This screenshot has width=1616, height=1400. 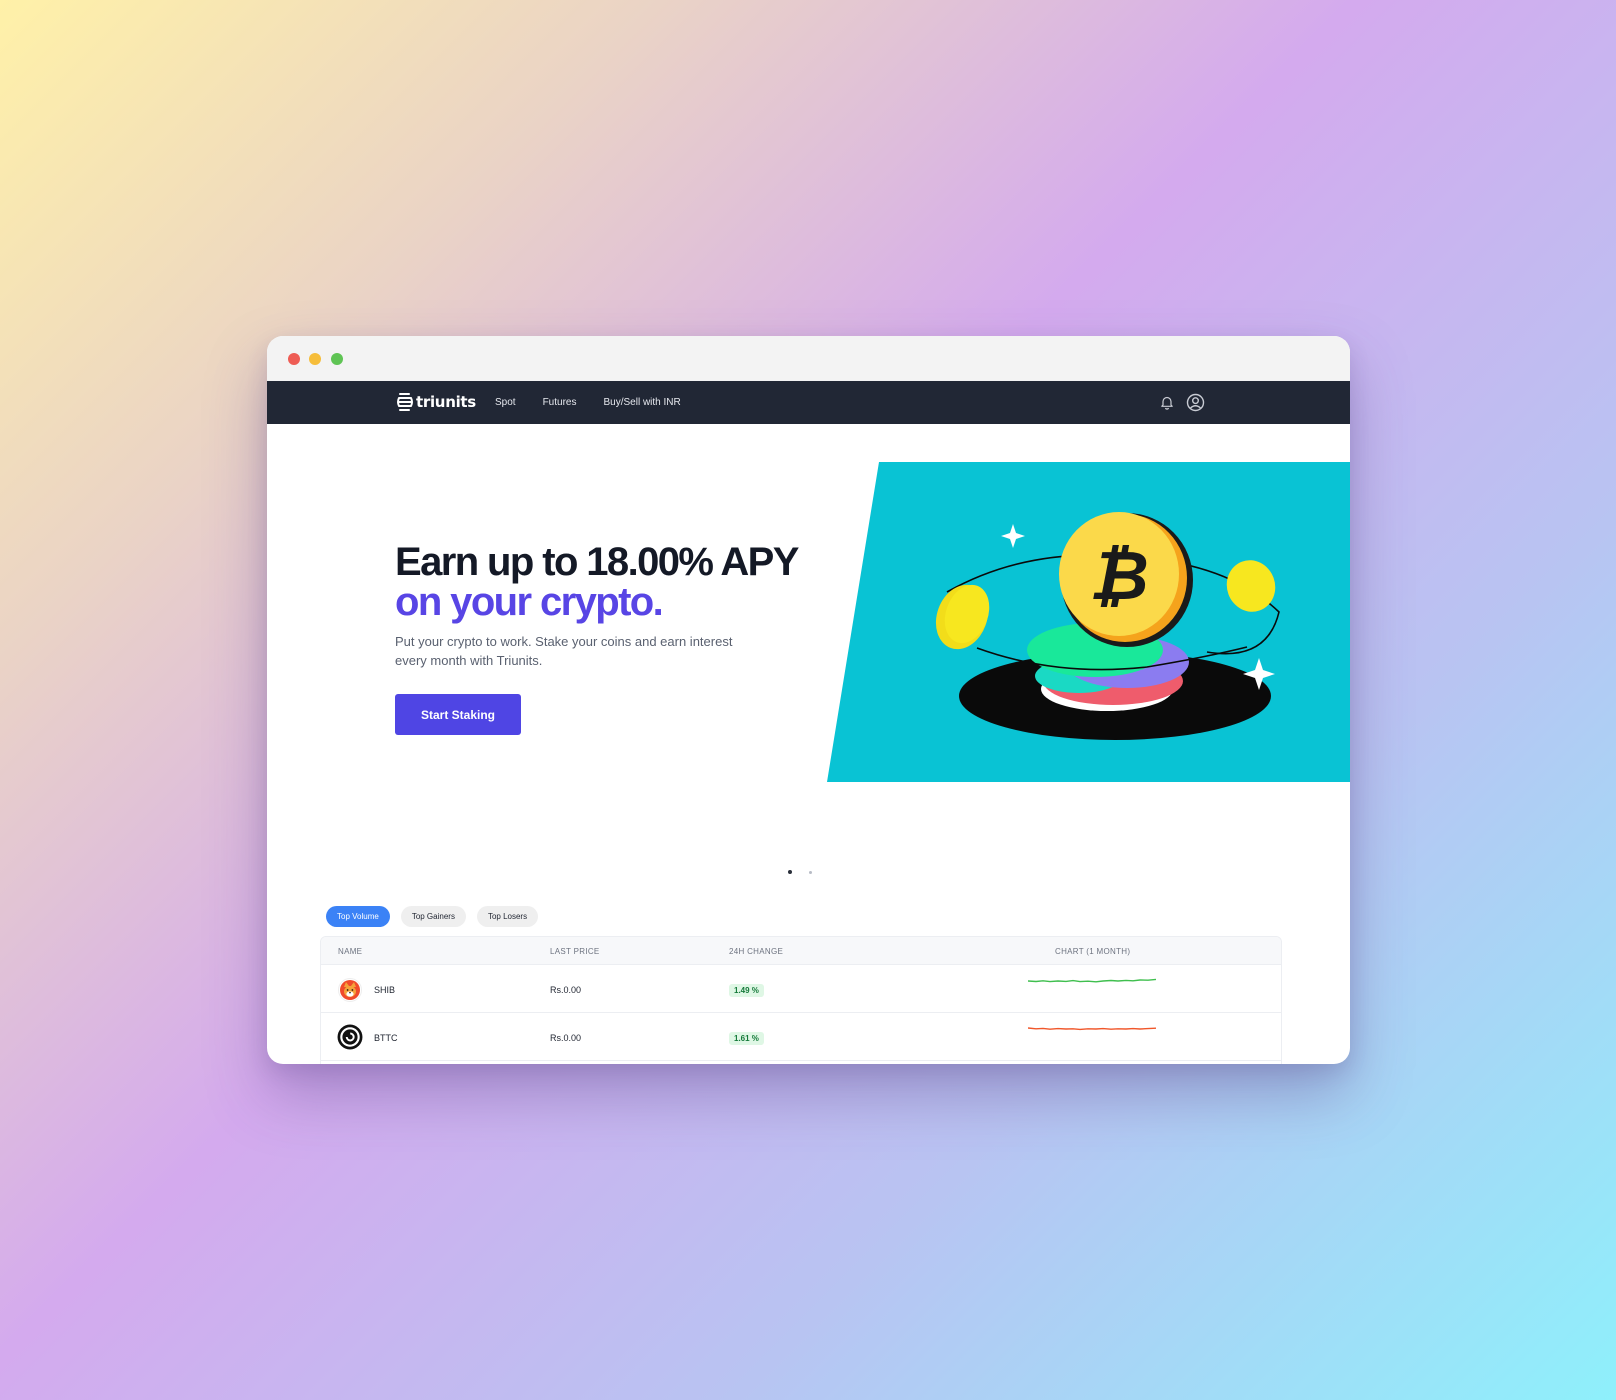 What do you see at coordinates (350, 951) in the screenshot?
I see `column-header-name: NAME` at bounding box center [350, 951].